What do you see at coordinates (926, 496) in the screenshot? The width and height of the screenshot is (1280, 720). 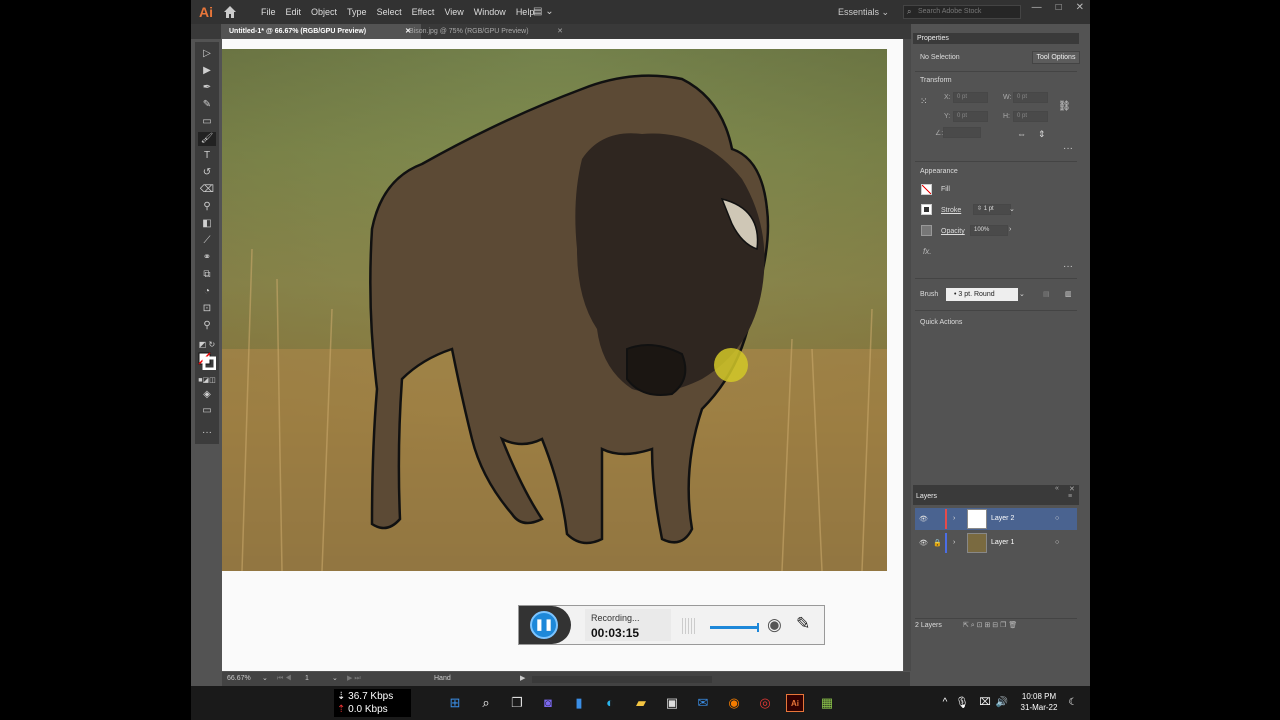 I see `layers-tab: Layers` at bounding box center [926, 496].